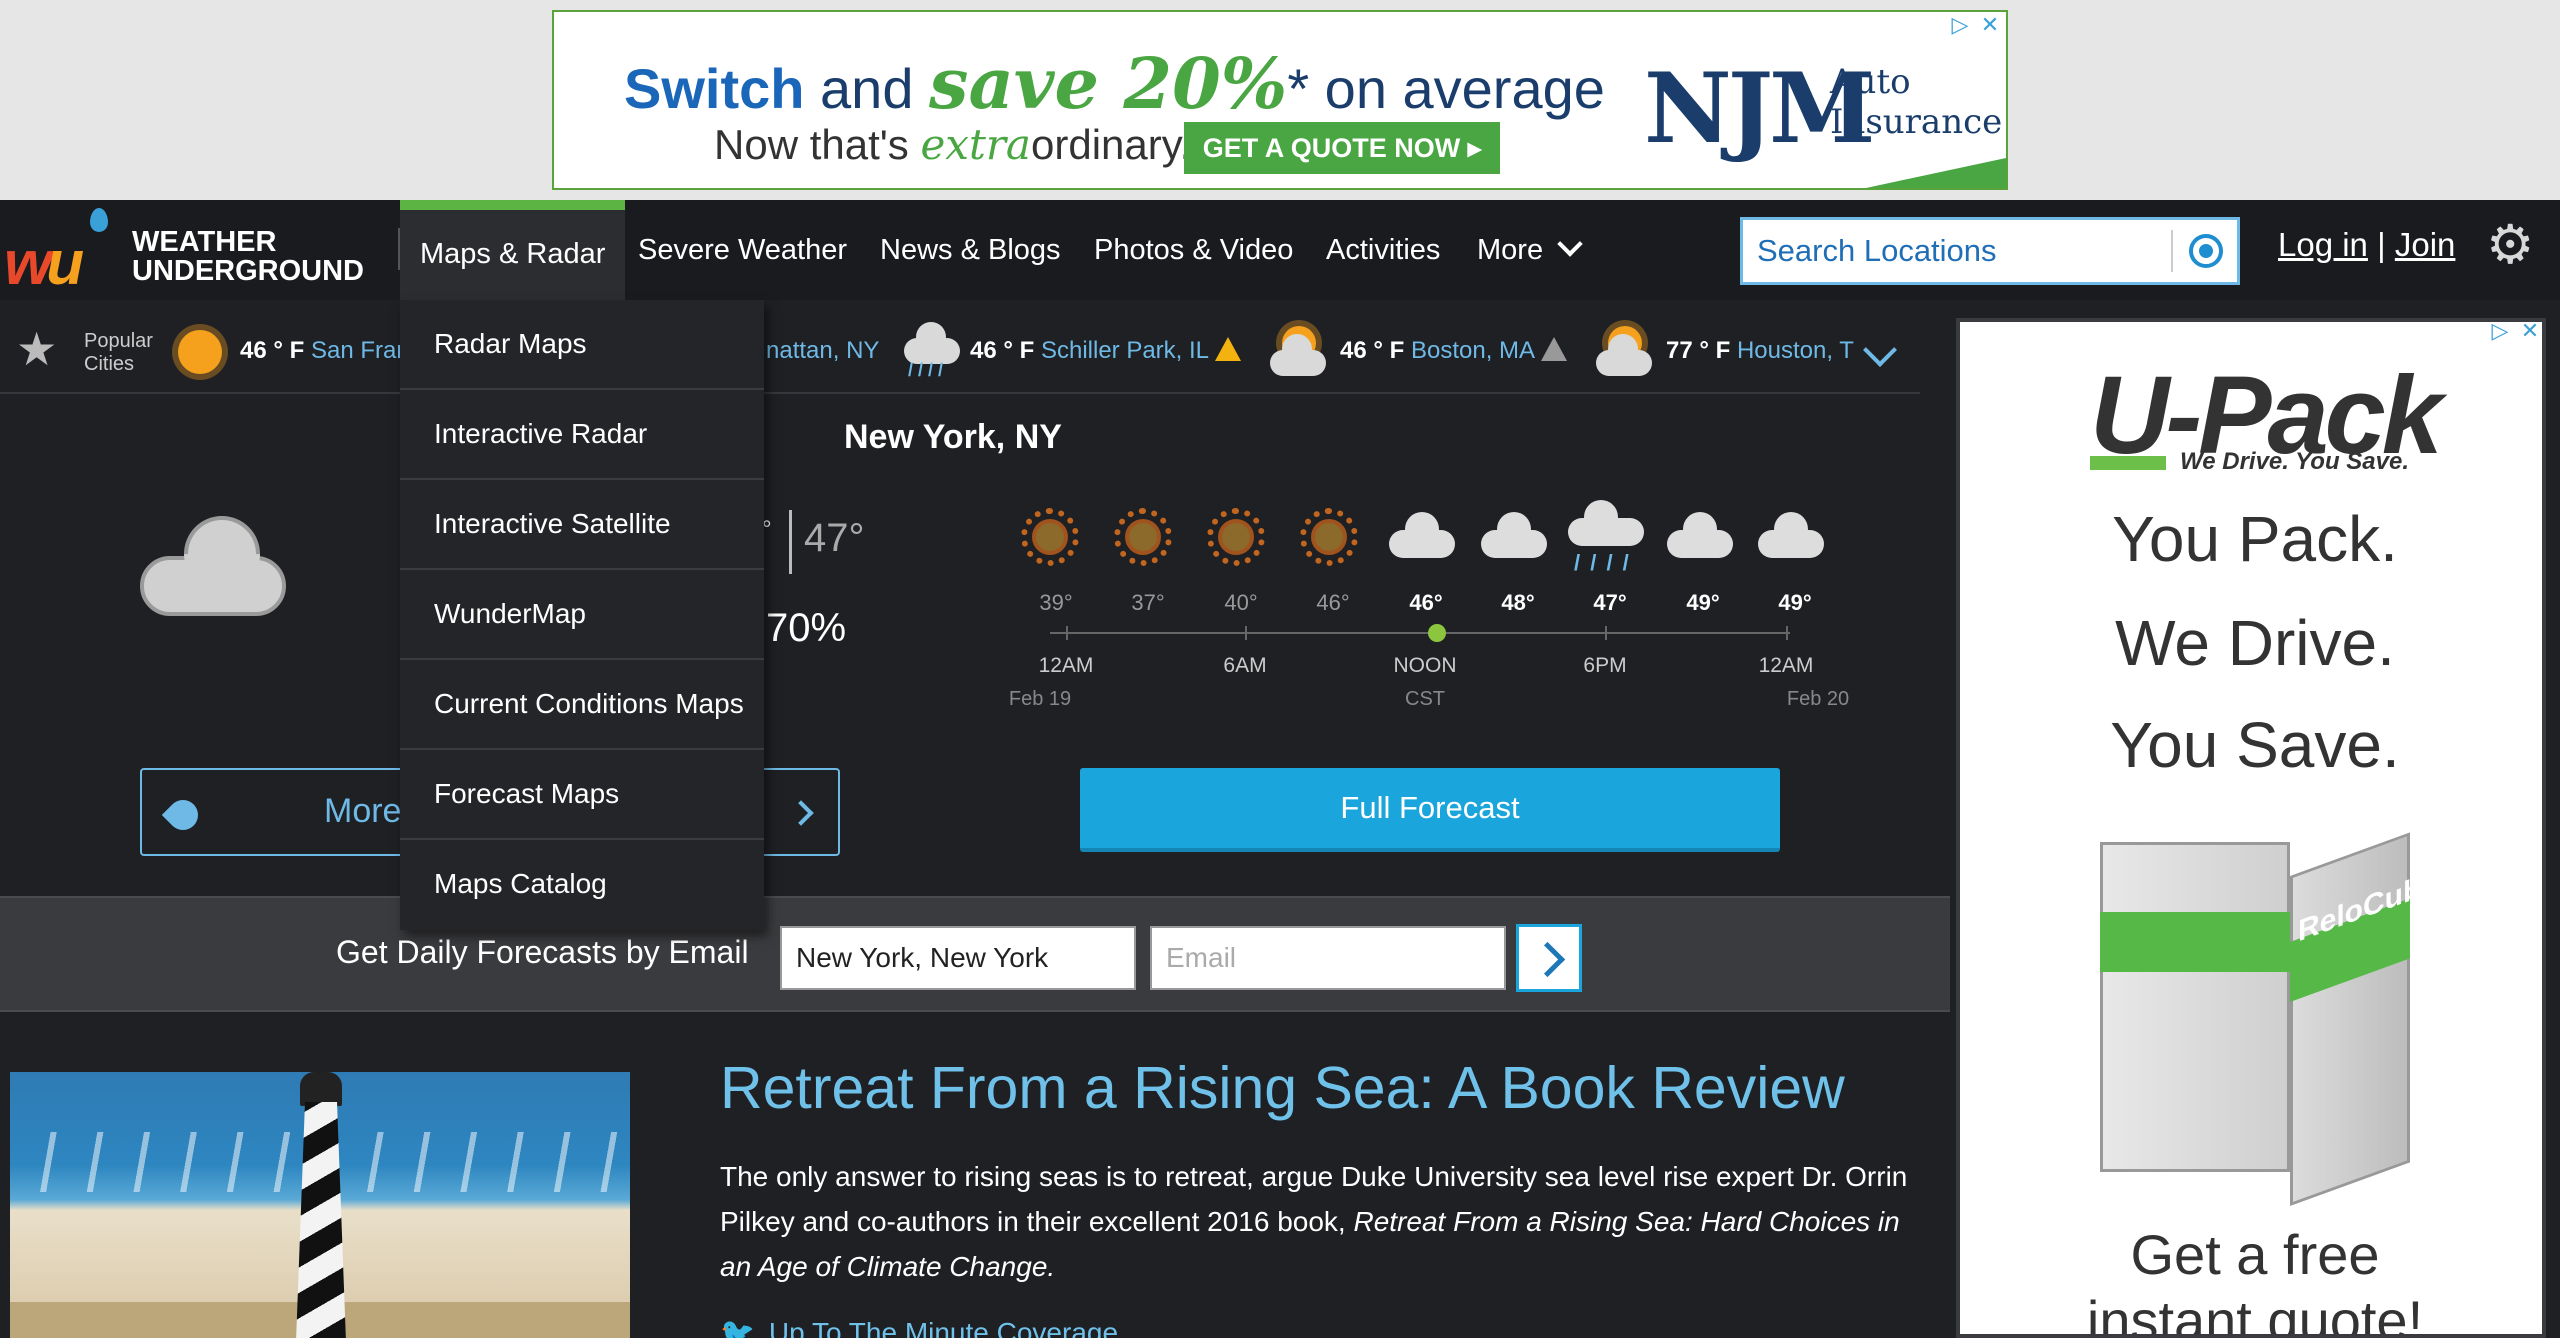  Describe the element at coordinates (1193, 250) in the screenshot. I see `nav-photos-video: Photos & Video` at that location.